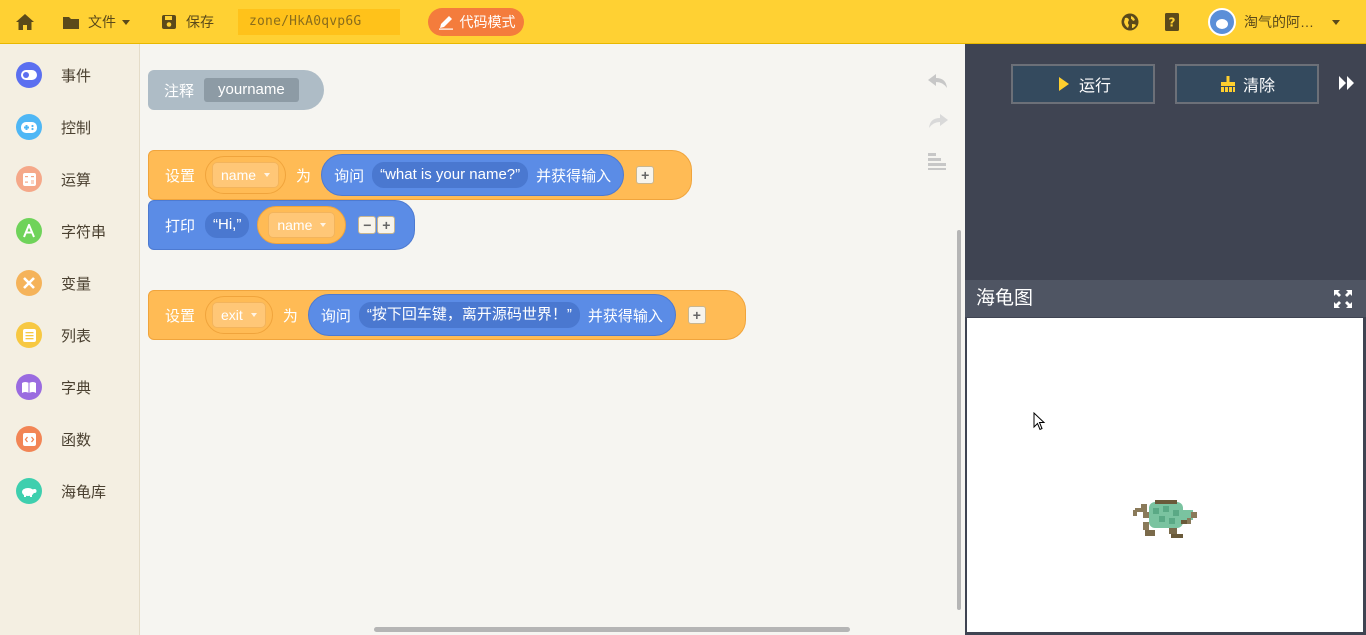 This screenshot has width=1366, height=635. Describe the element at coordinates (937, 82) in the screenshot. I see `undo-icon` at that location.